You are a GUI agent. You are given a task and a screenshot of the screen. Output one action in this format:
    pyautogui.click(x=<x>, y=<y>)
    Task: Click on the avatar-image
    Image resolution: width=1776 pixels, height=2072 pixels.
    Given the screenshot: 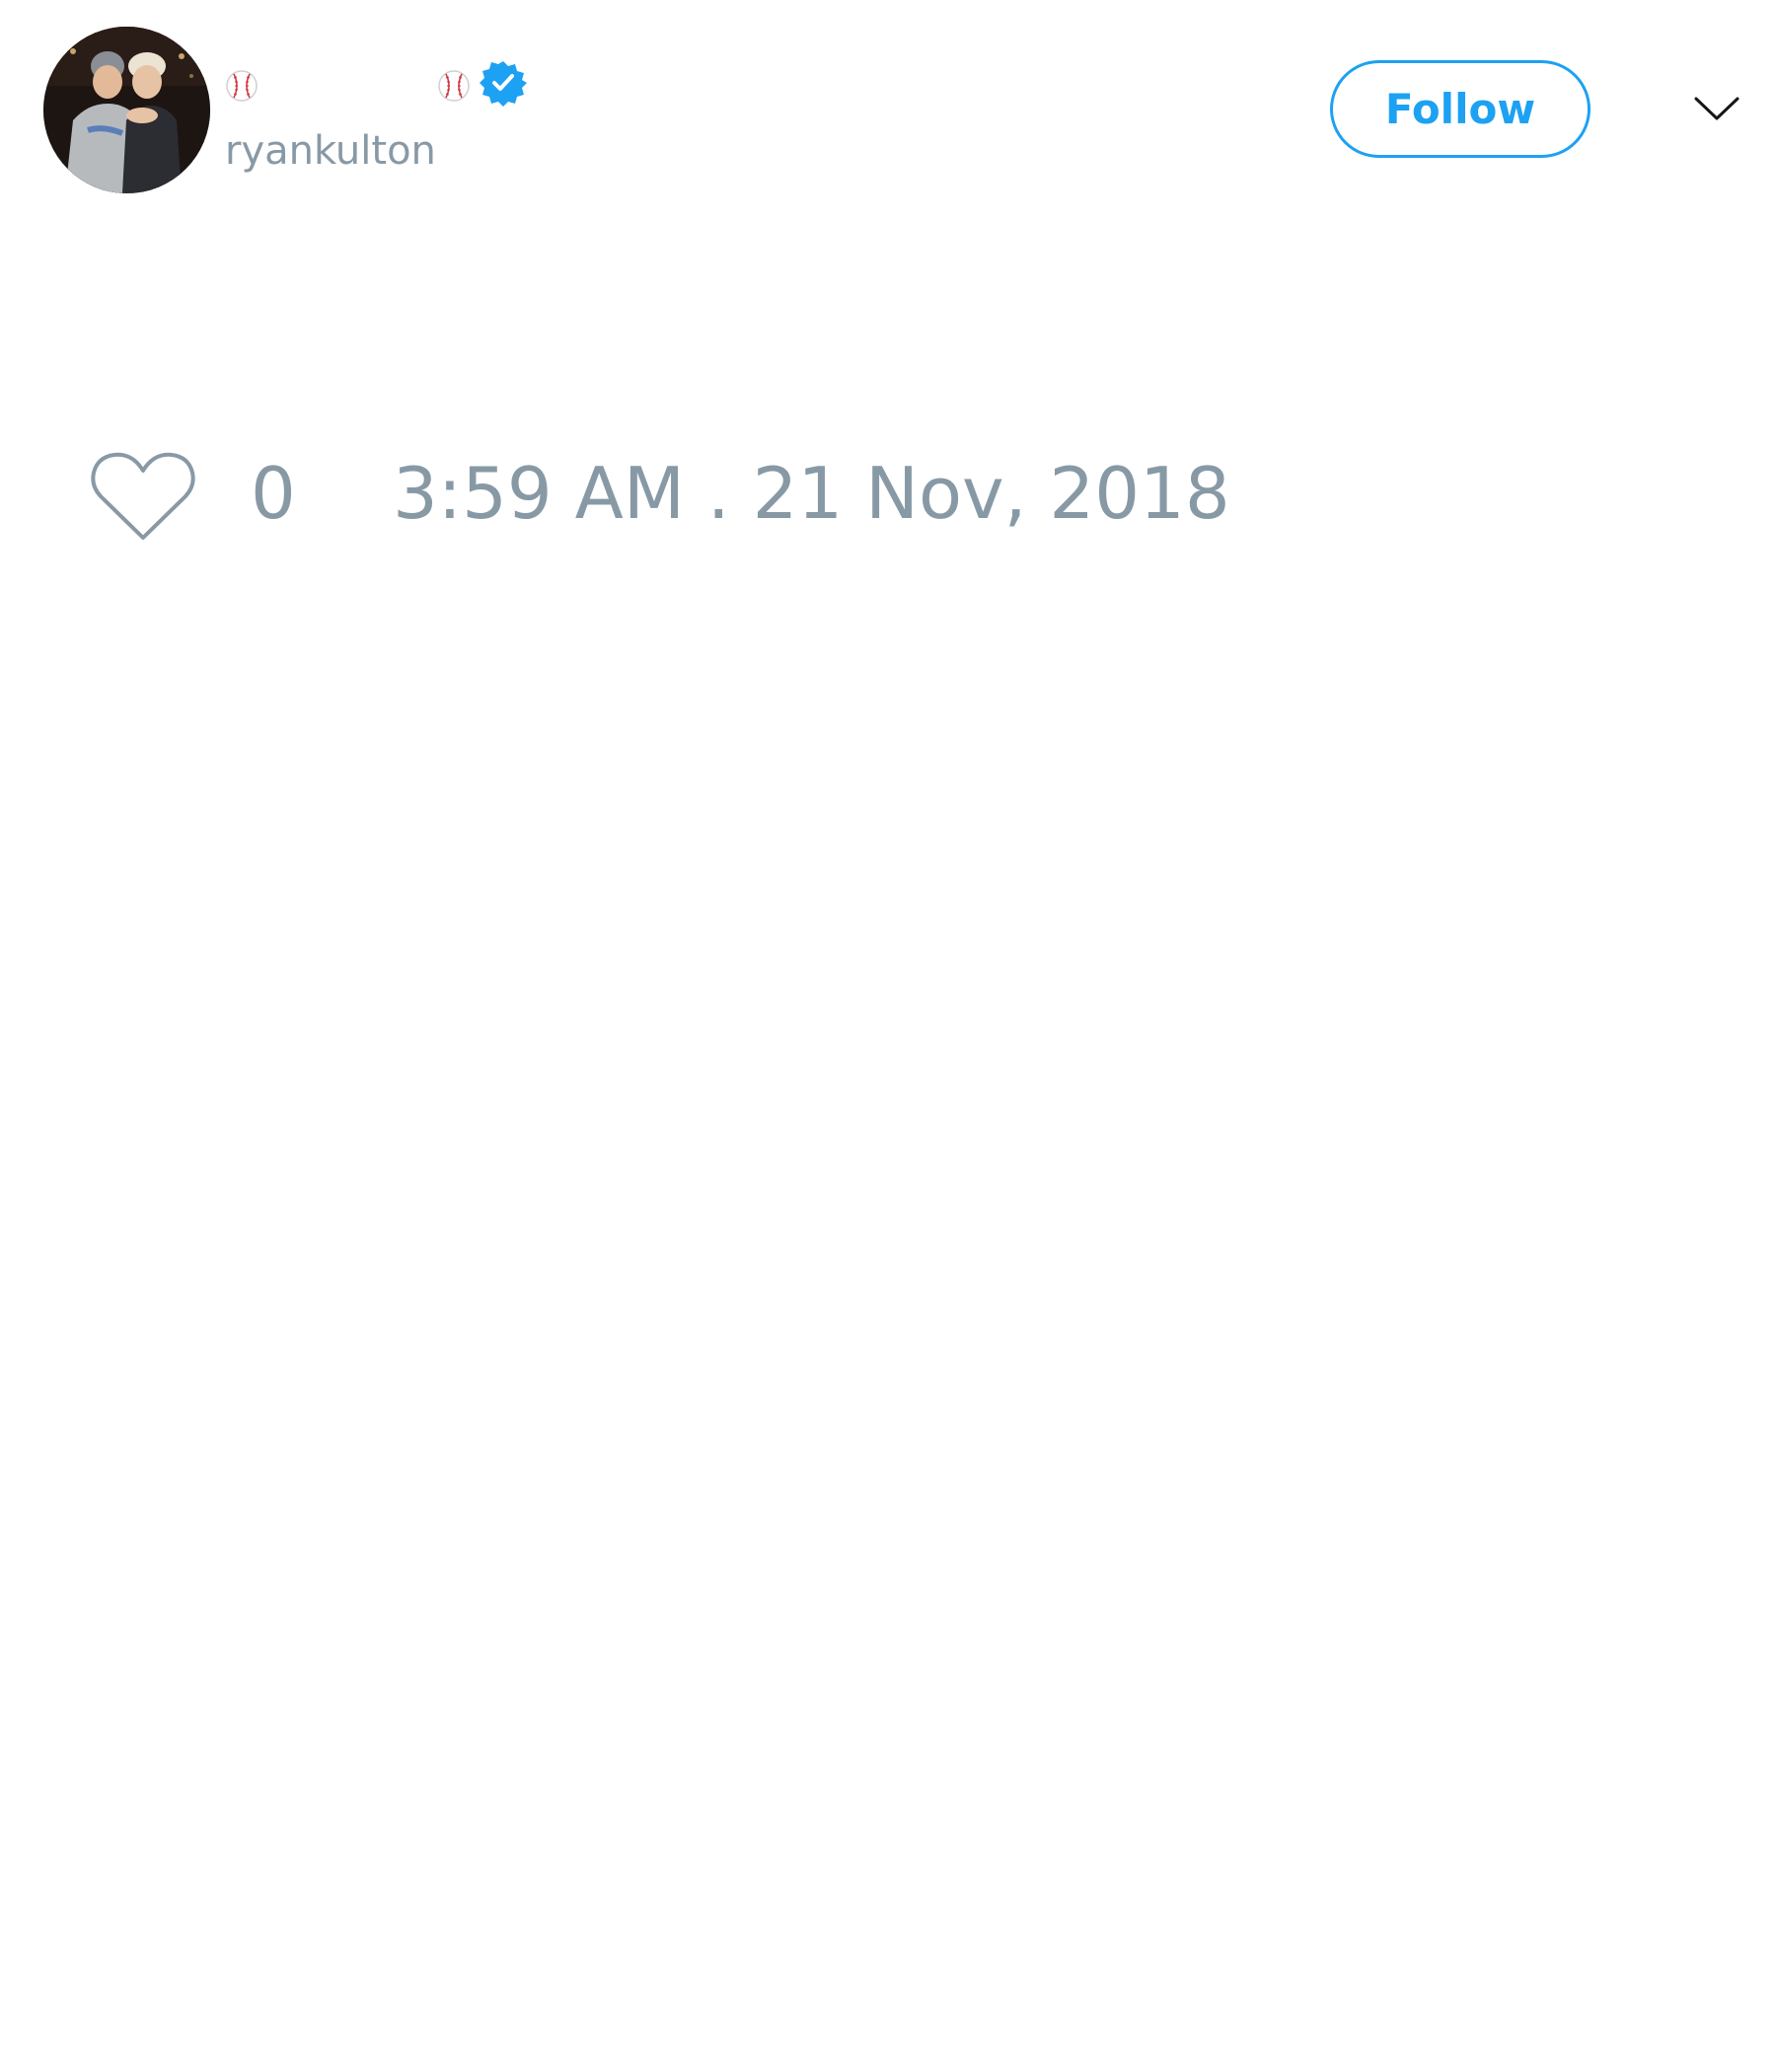 What is the action you would take?
    pyautogui.click(x=127, y=110)
    